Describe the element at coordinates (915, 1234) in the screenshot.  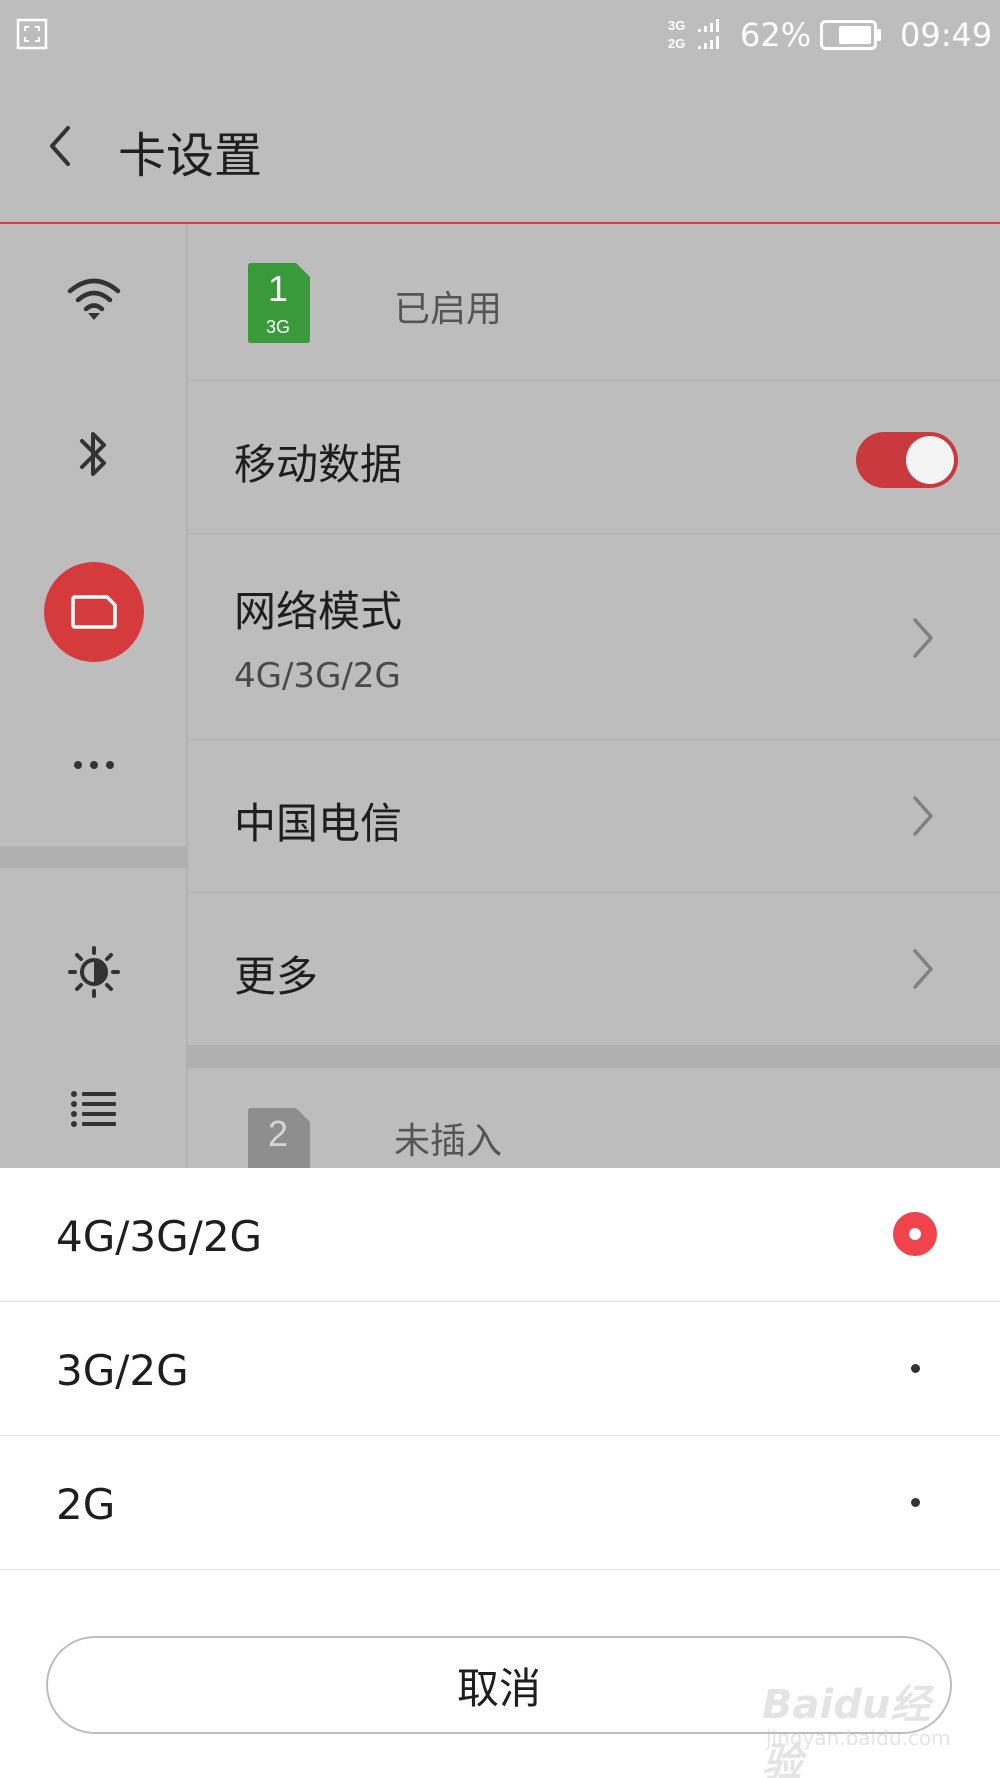
I see `radio-selected` at that location.